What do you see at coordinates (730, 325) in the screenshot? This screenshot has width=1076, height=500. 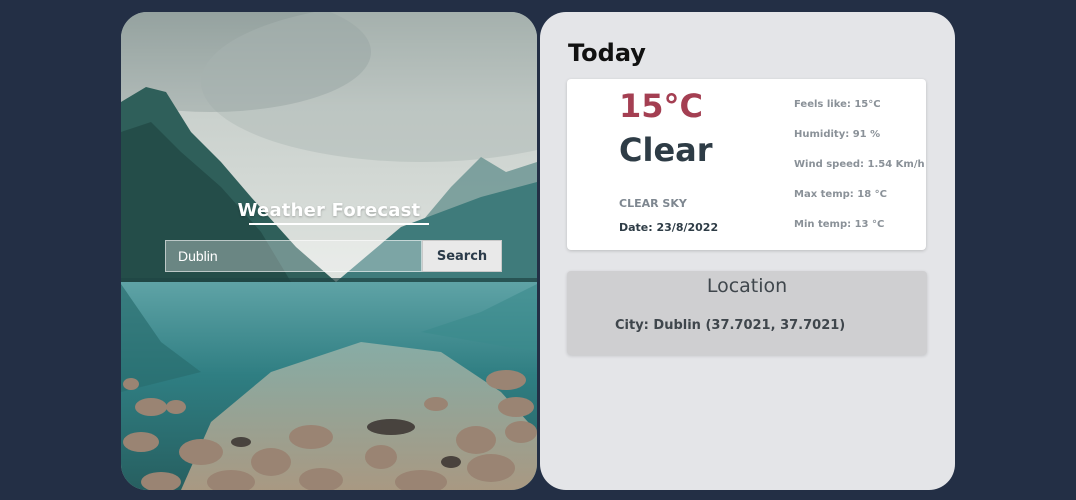 I see `city-coordinates: City: Dublin (37.7021, 37.7021)` at bounding box center [730, 325].